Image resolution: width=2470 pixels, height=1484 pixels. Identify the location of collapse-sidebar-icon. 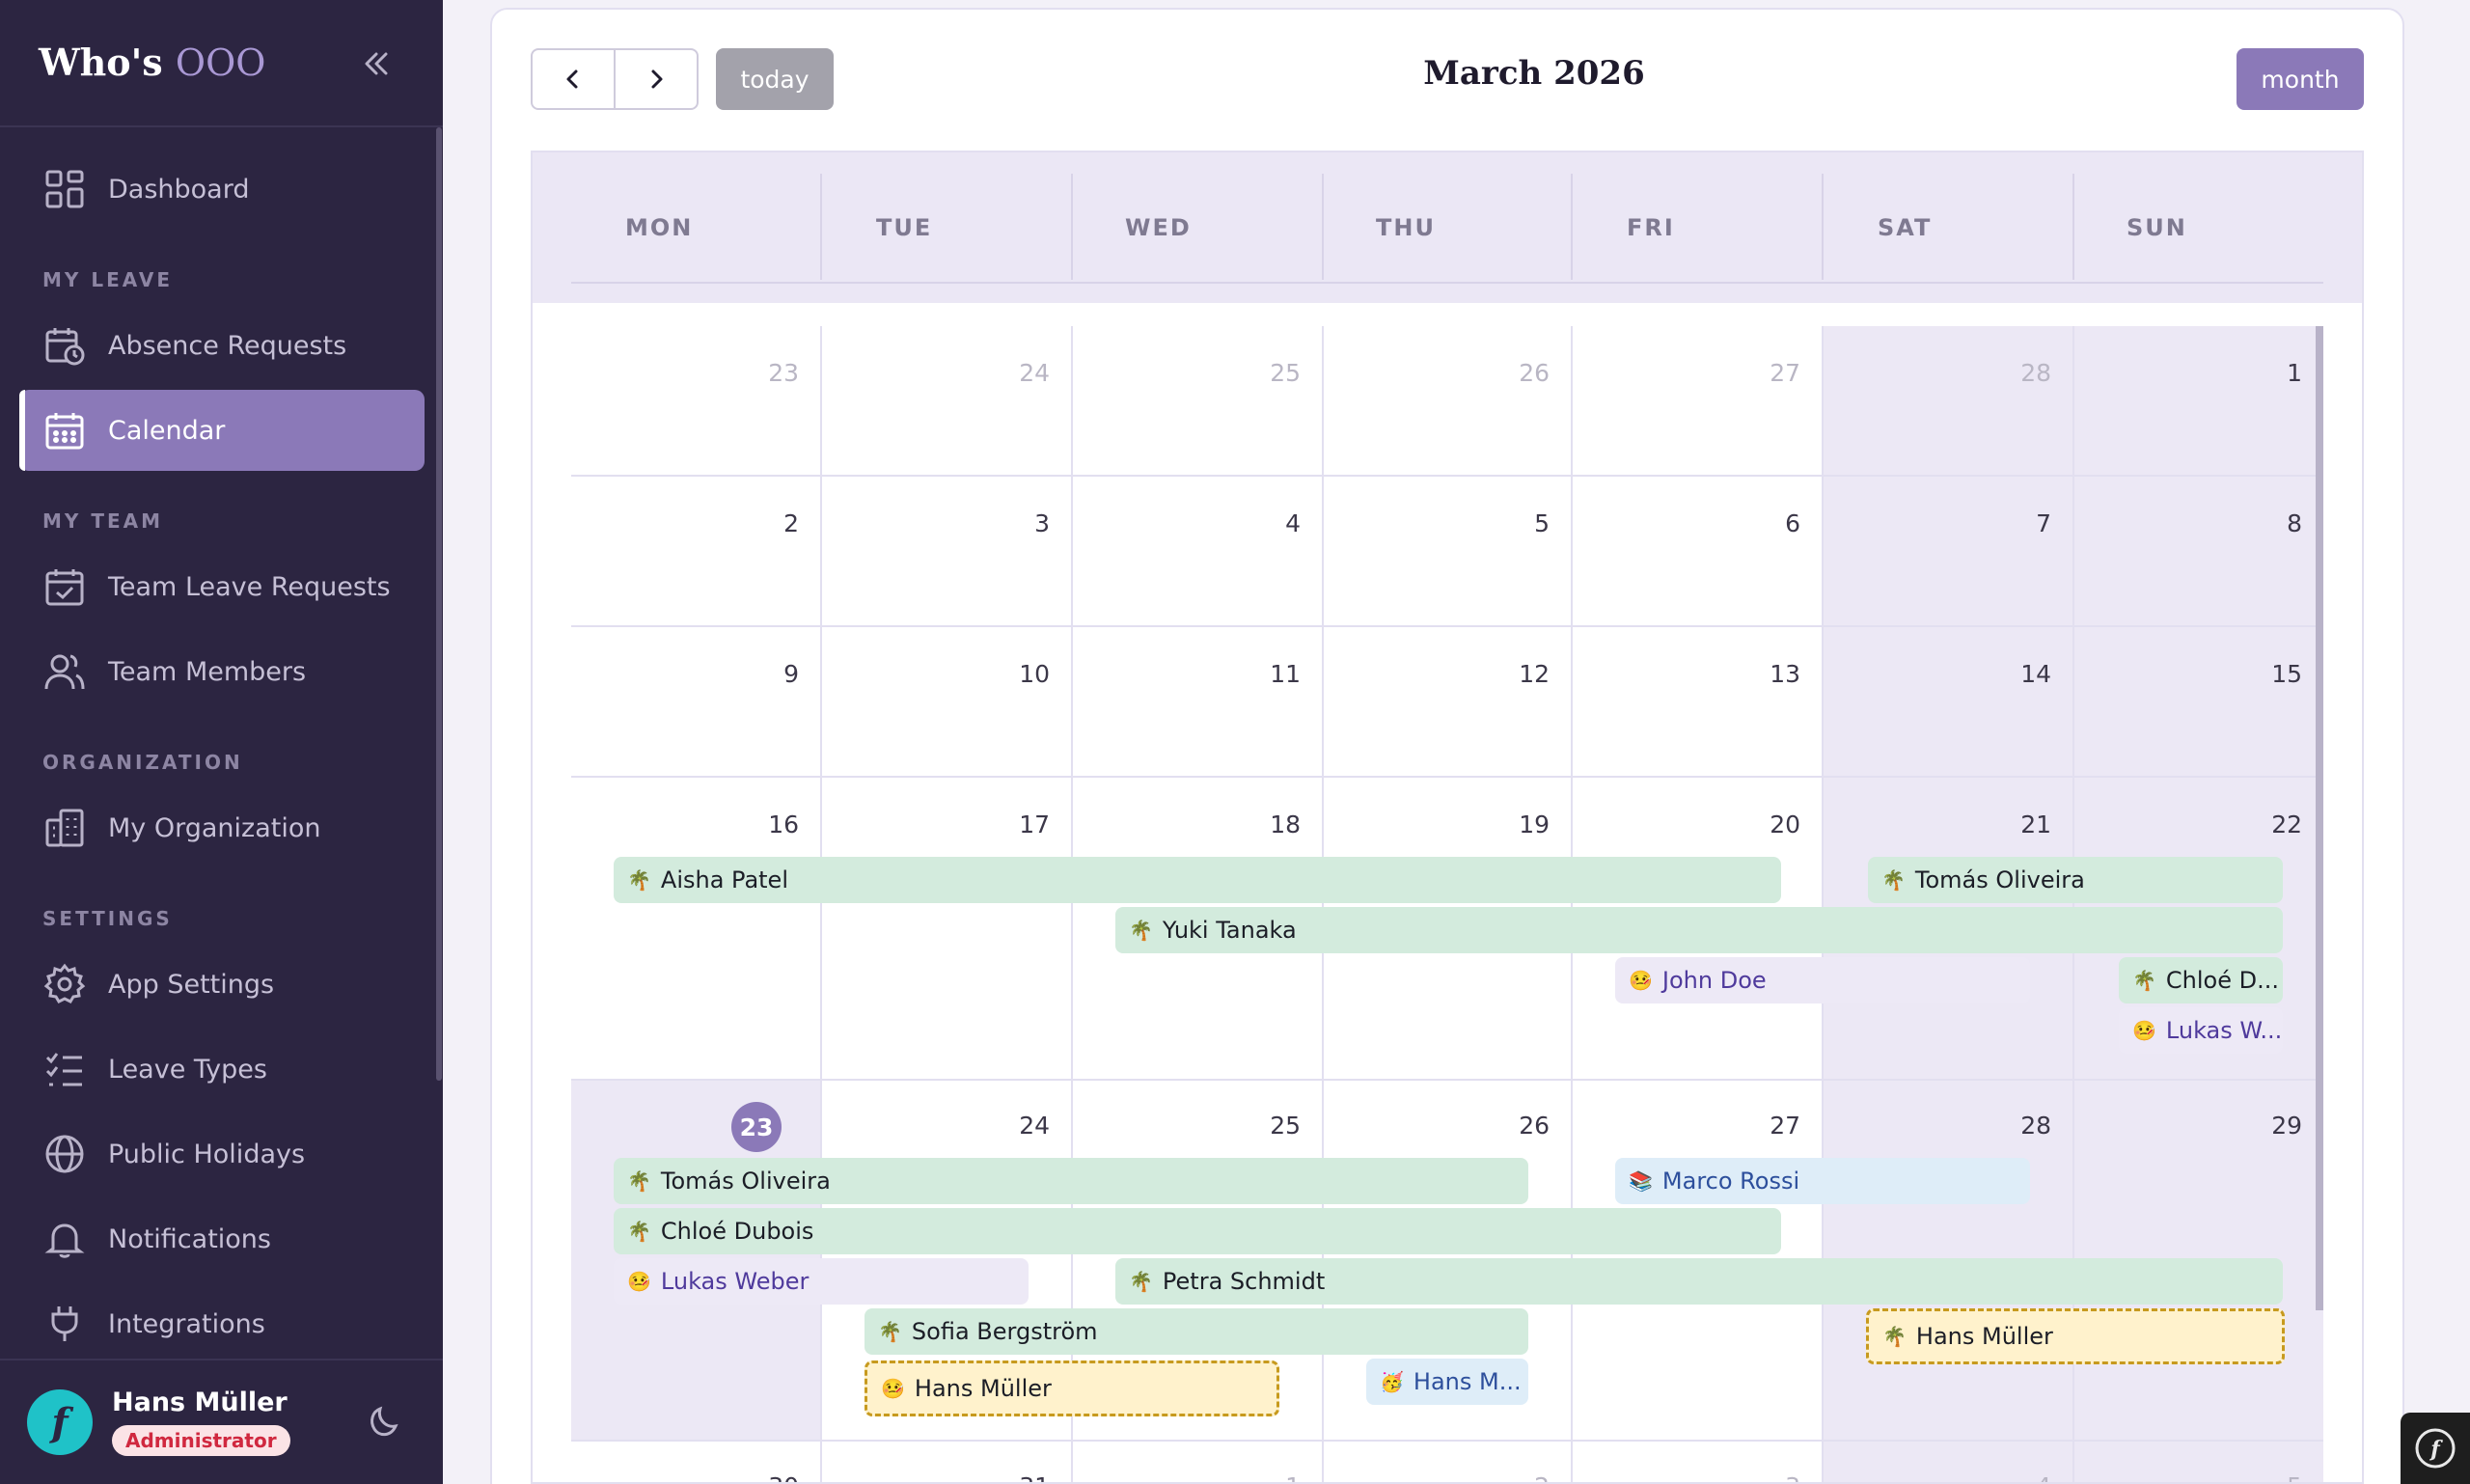
(376, 63).